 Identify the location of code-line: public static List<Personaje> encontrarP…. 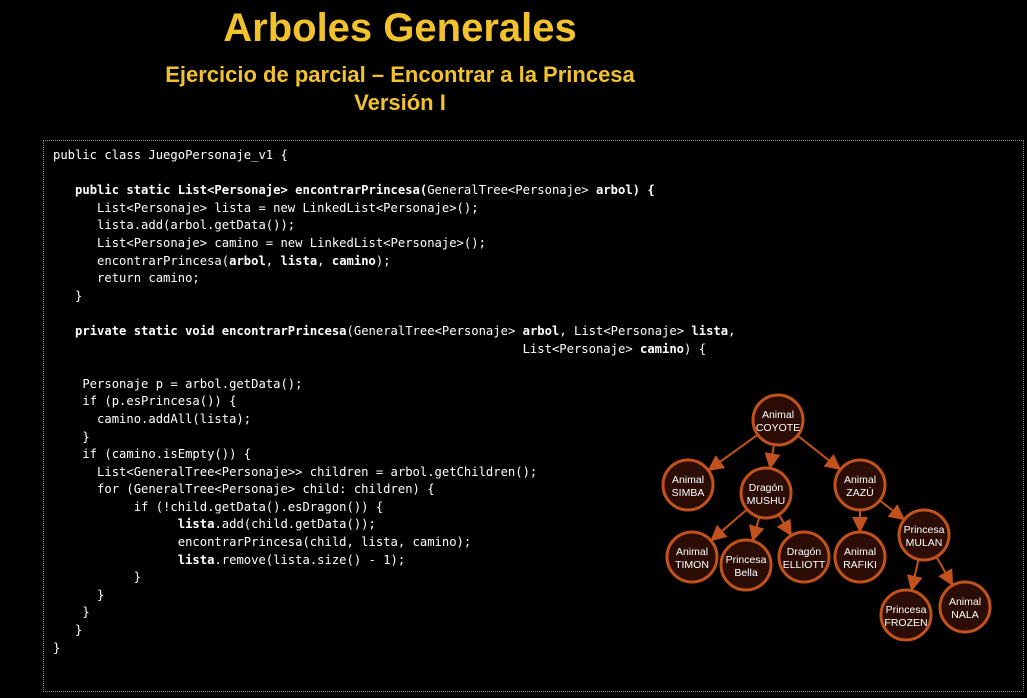
(365, 190).